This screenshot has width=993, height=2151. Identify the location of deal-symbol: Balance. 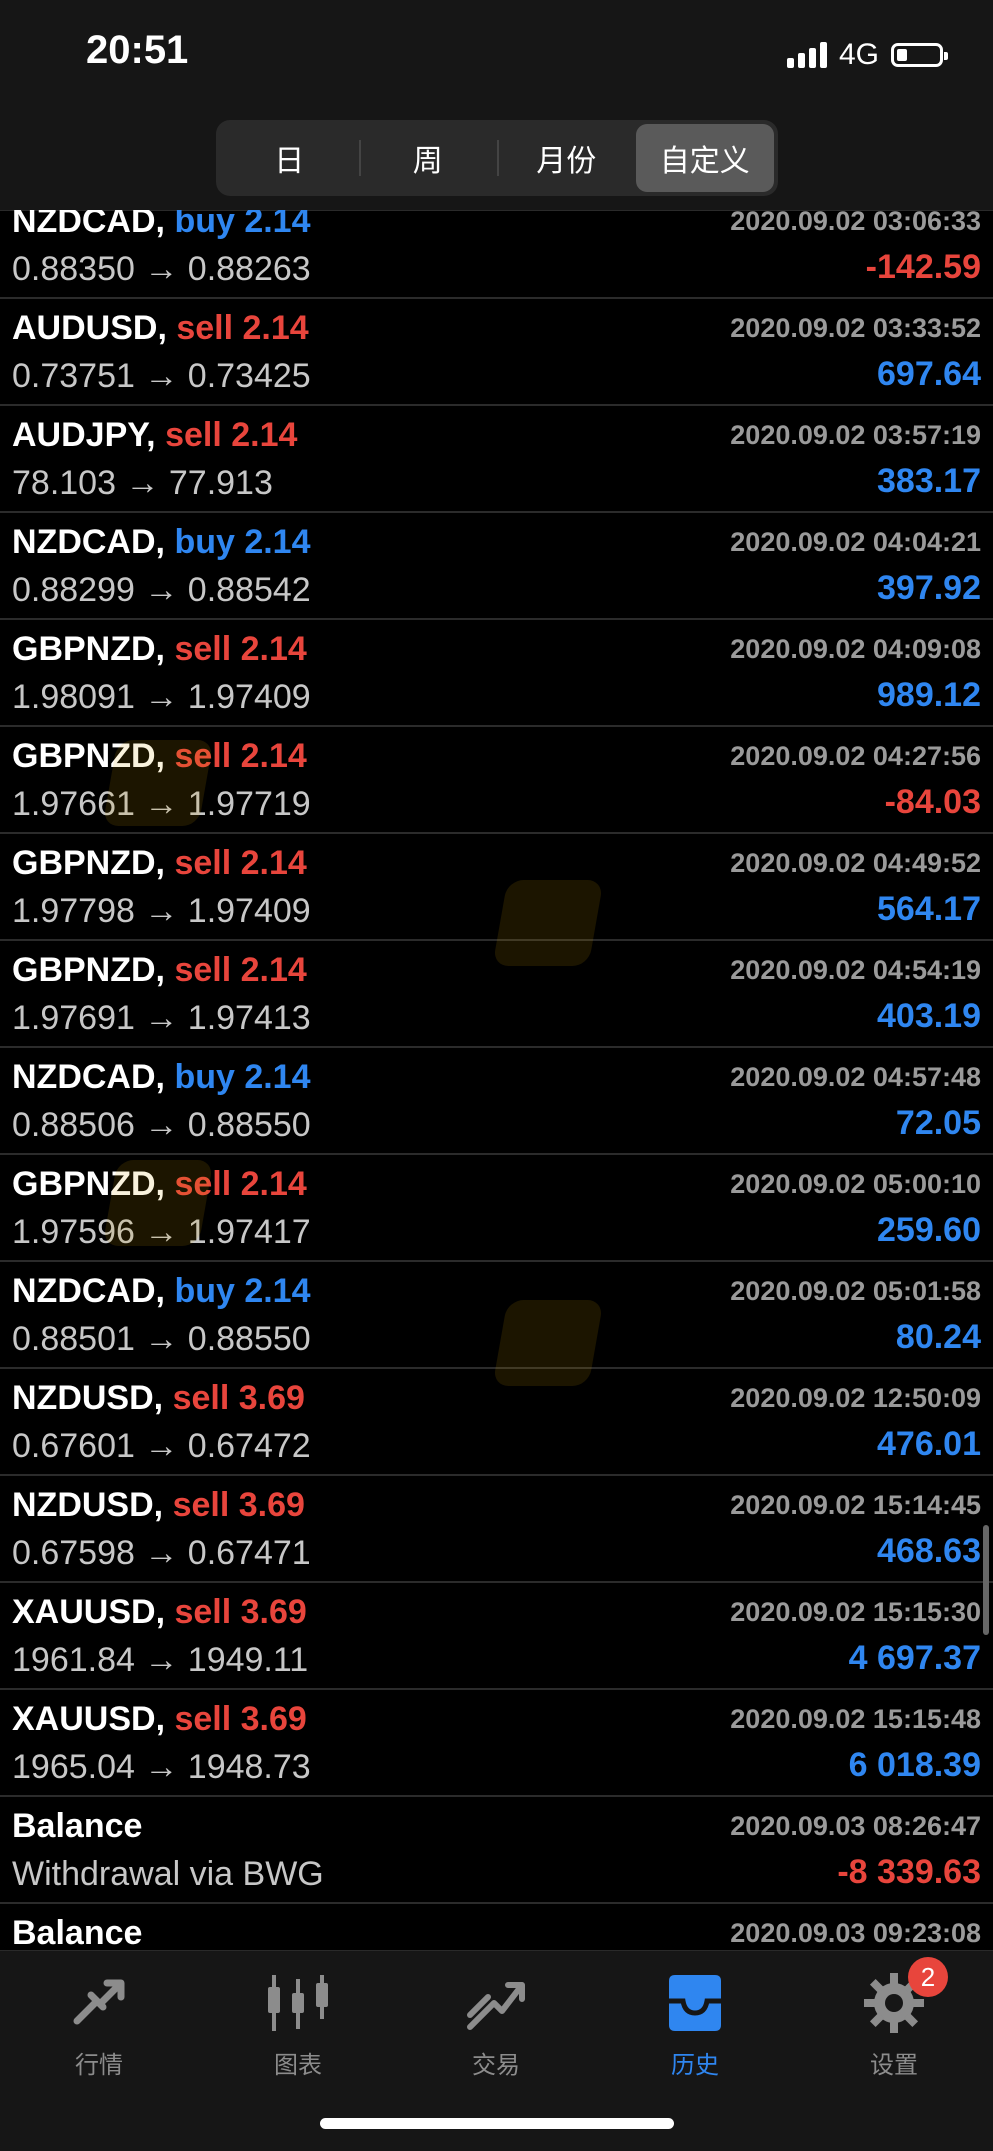
(77, 1932).